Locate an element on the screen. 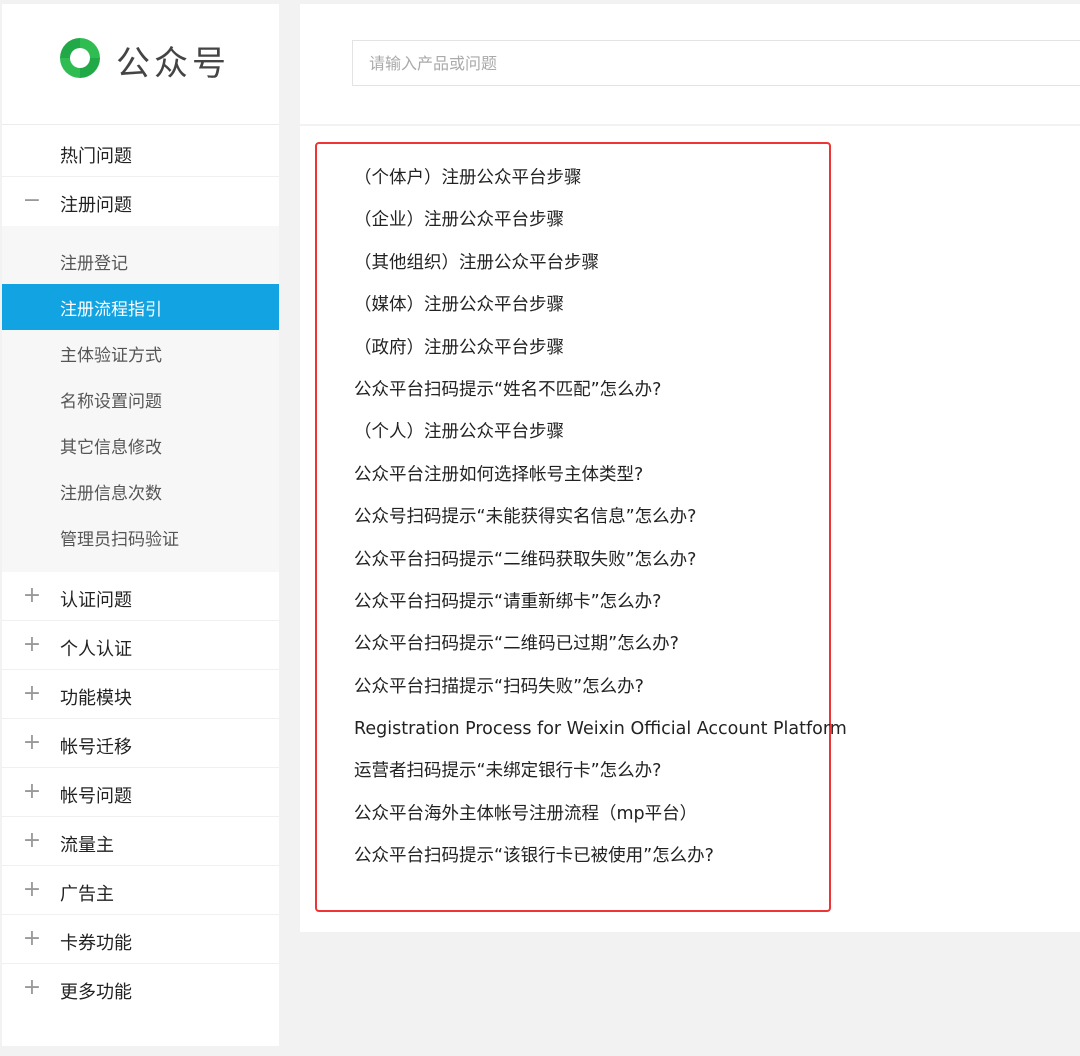 The image size is (1080, 1056). question-link: （其他组织）注册公众平台步骤 is located at coordinates (714, 270).